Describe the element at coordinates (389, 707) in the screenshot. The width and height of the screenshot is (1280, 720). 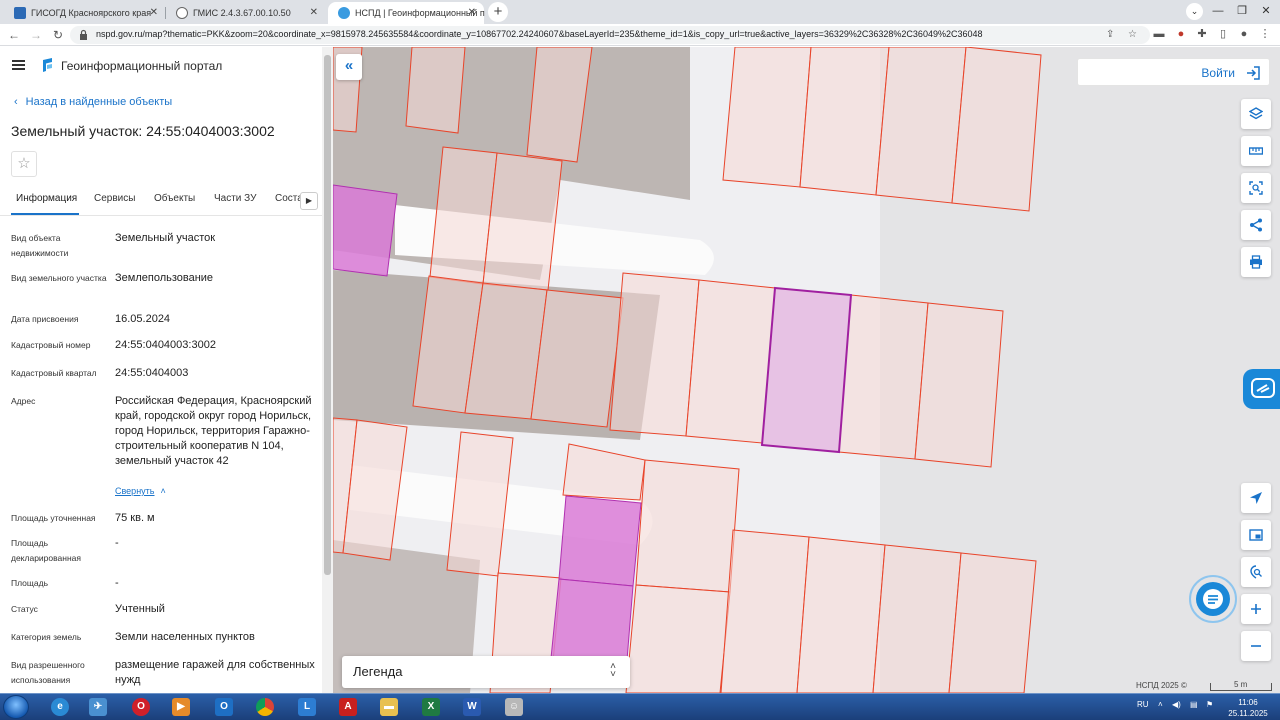
I see `explorer-app-button: ▬` at that location.